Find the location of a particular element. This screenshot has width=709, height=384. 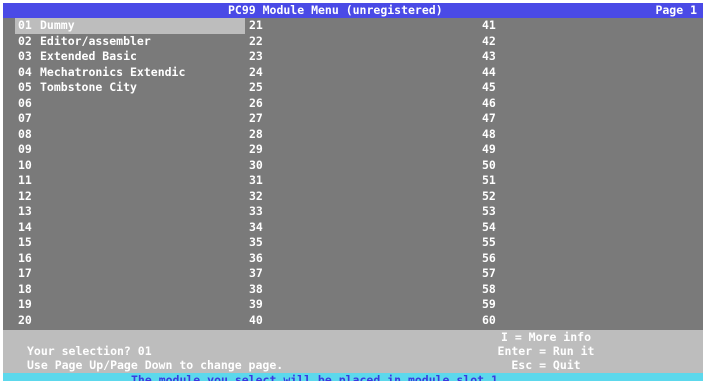

menu-item-44: 44 is located at coordinates (579, 73).